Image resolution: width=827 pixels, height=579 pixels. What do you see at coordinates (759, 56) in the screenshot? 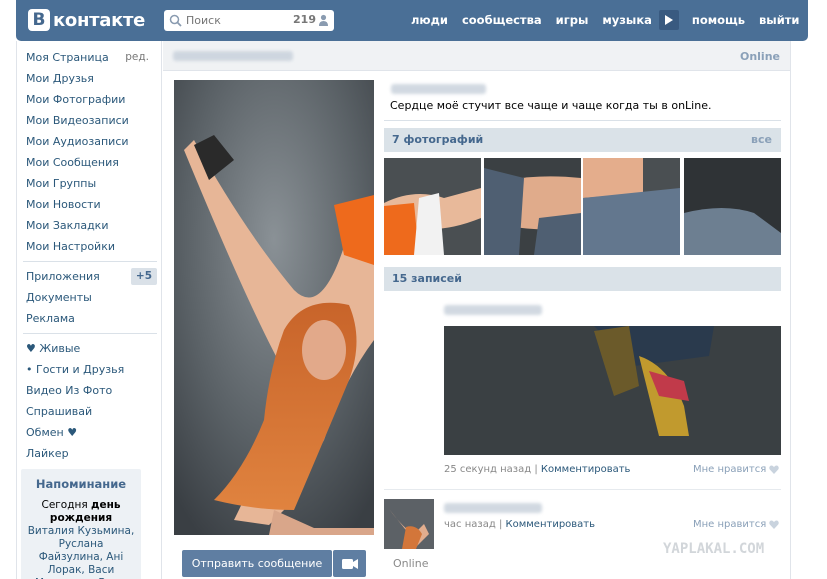
I see `online-status: Online` at bounding box center [759, 56].